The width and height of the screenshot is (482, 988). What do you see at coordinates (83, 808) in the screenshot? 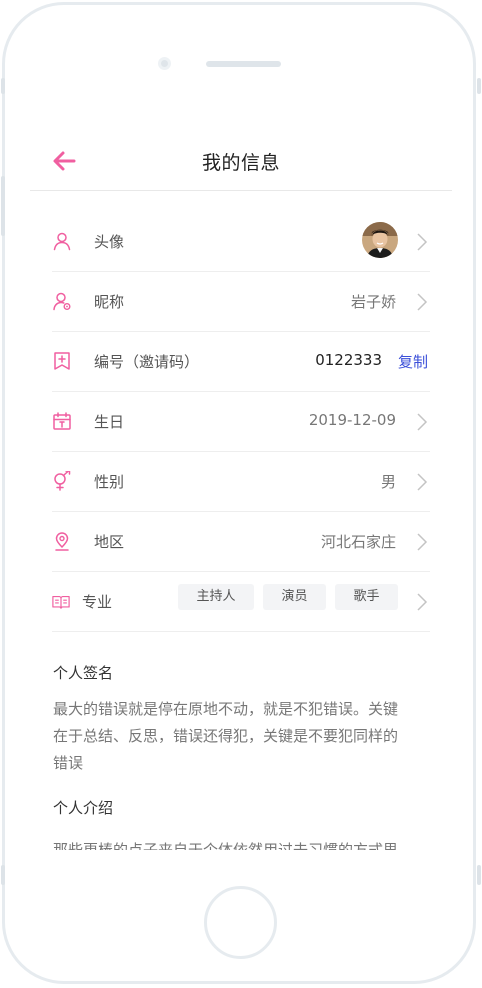
I see `intro-title: 个人介绍` at bounding box center [83, 808].